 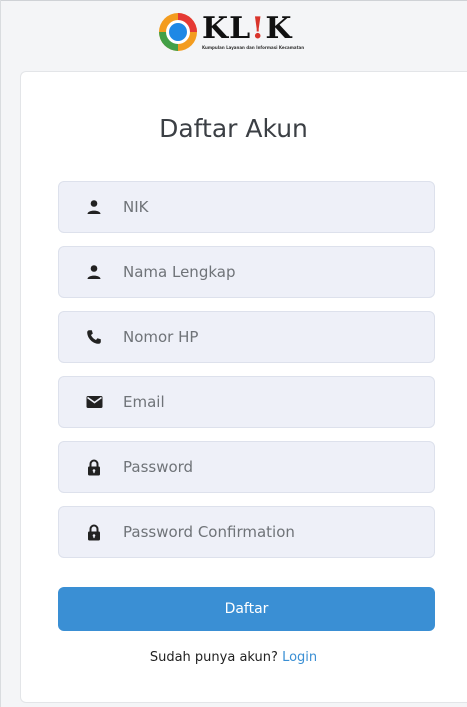 What do you see at coordinates (213, 657) in the screenshot?
I see `login-prompt-text: Sudah punya akun?` at bounding box center [213, 657].